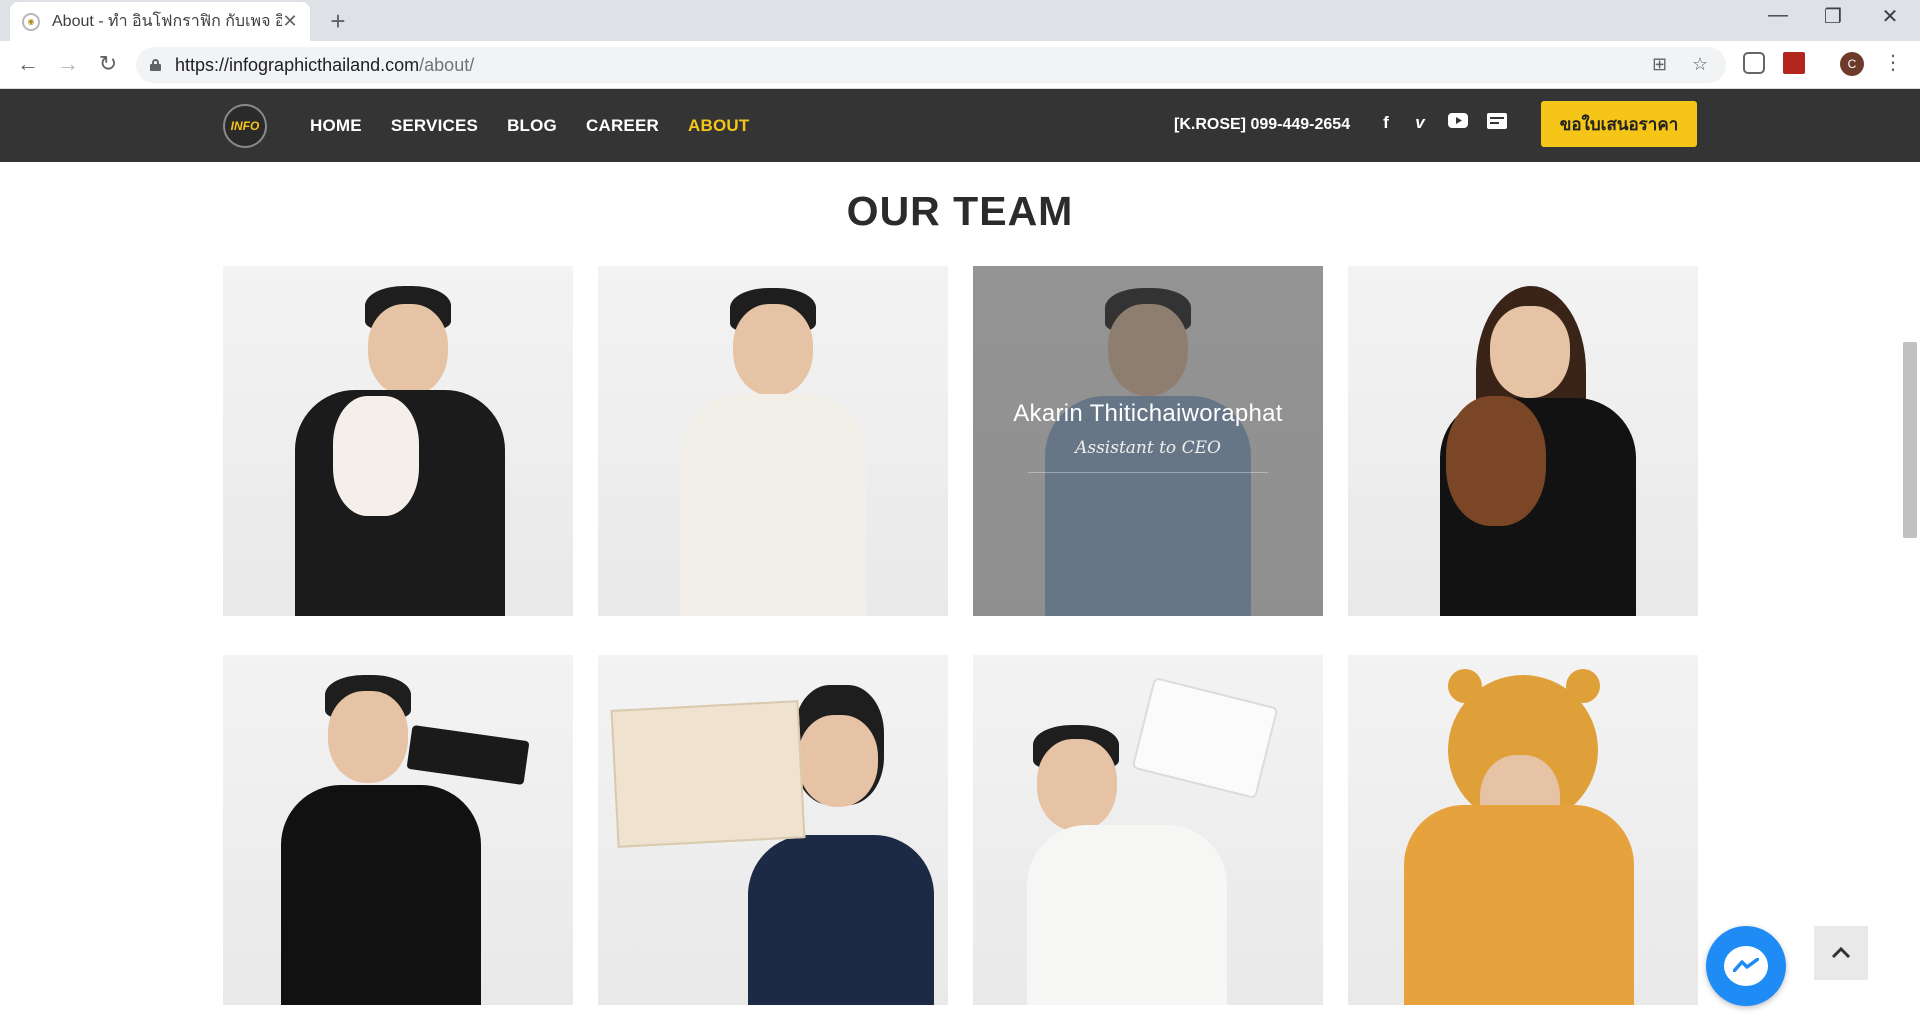 The width and height of the screenshot is (1920, 1029). I want to click on member-name: Akarin Thitichaiworaphat, so click(1148, 413).